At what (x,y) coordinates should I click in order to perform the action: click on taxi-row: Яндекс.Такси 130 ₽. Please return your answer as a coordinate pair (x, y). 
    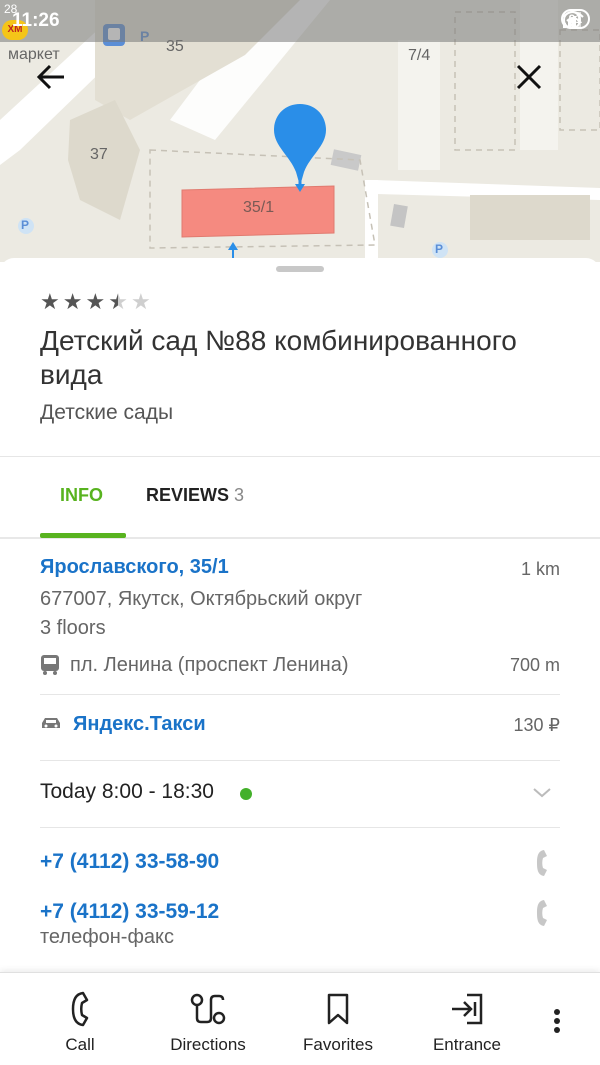
    Looking at the image, I should click on (300, 725).